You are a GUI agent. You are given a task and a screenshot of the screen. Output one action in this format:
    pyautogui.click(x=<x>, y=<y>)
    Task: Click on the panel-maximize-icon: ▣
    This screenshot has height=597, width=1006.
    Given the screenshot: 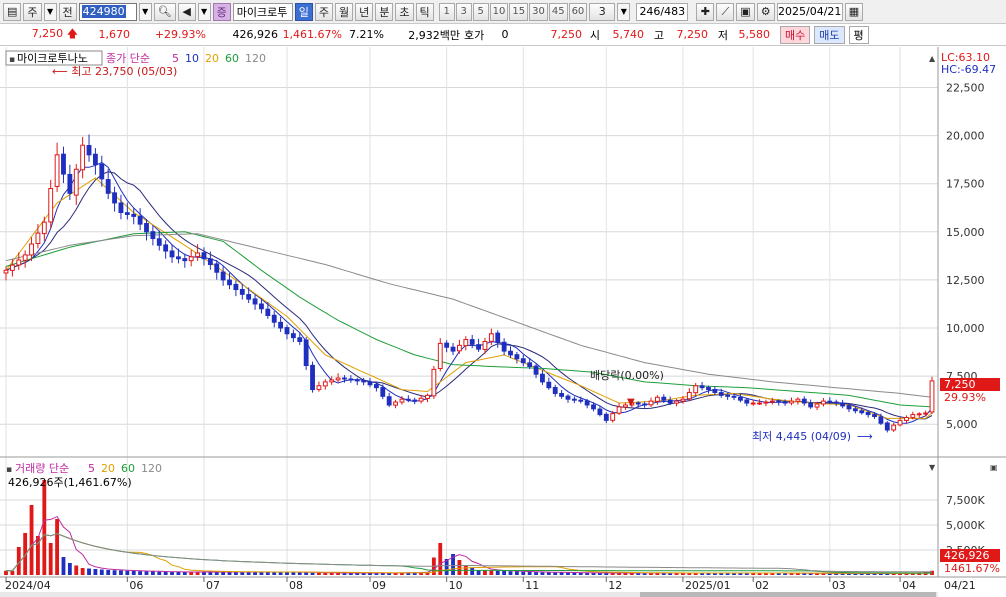 What is the action you would take?
    pyautogui.click(x=994, y=467)
    